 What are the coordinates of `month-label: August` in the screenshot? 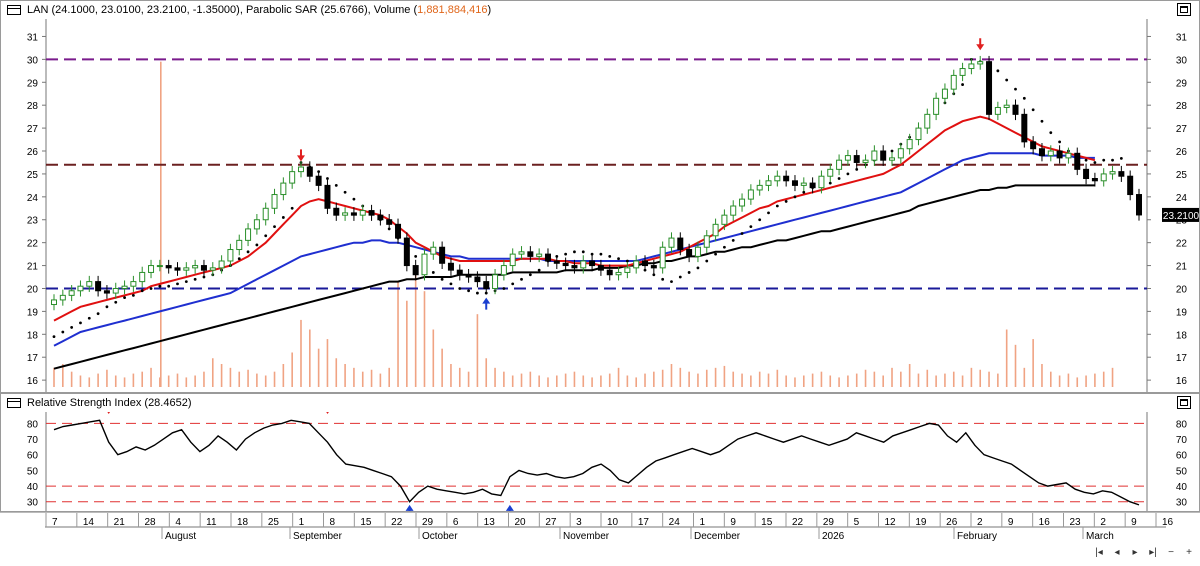 It's located at (180, 536).